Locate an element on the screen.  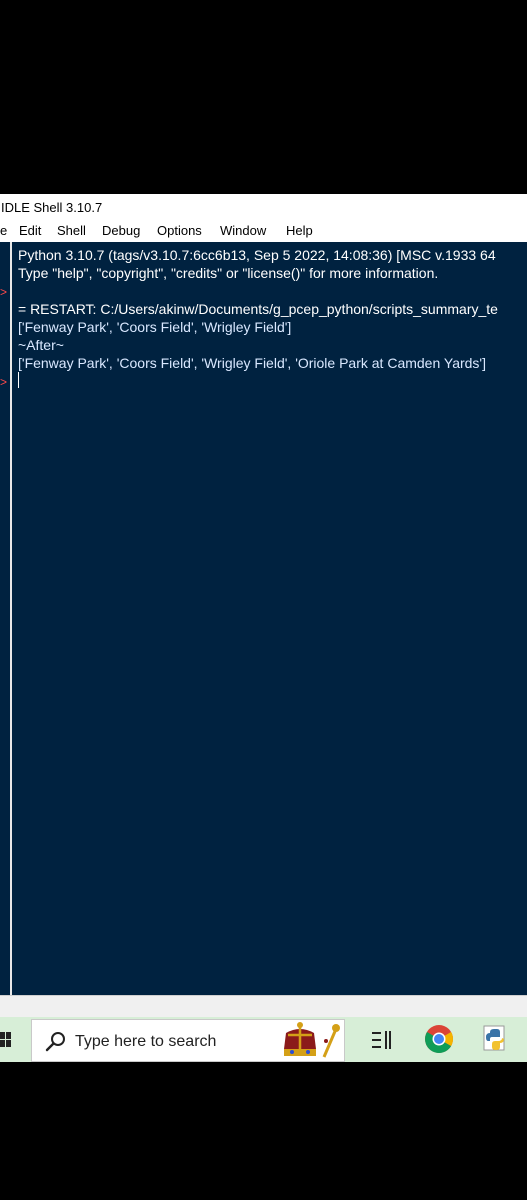
prompt-gutter: > > is located at coordinates (5, 618).